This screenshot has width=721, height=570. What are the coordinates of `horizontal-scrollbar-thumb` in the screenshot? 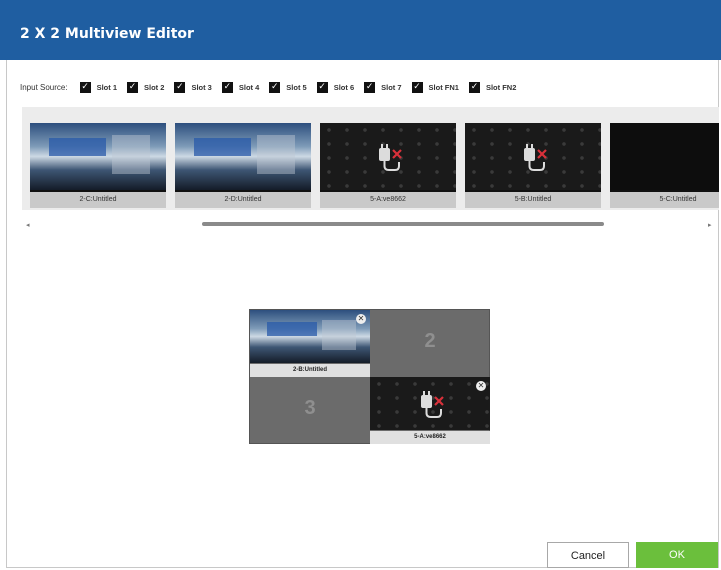 It's located at (403, 224).